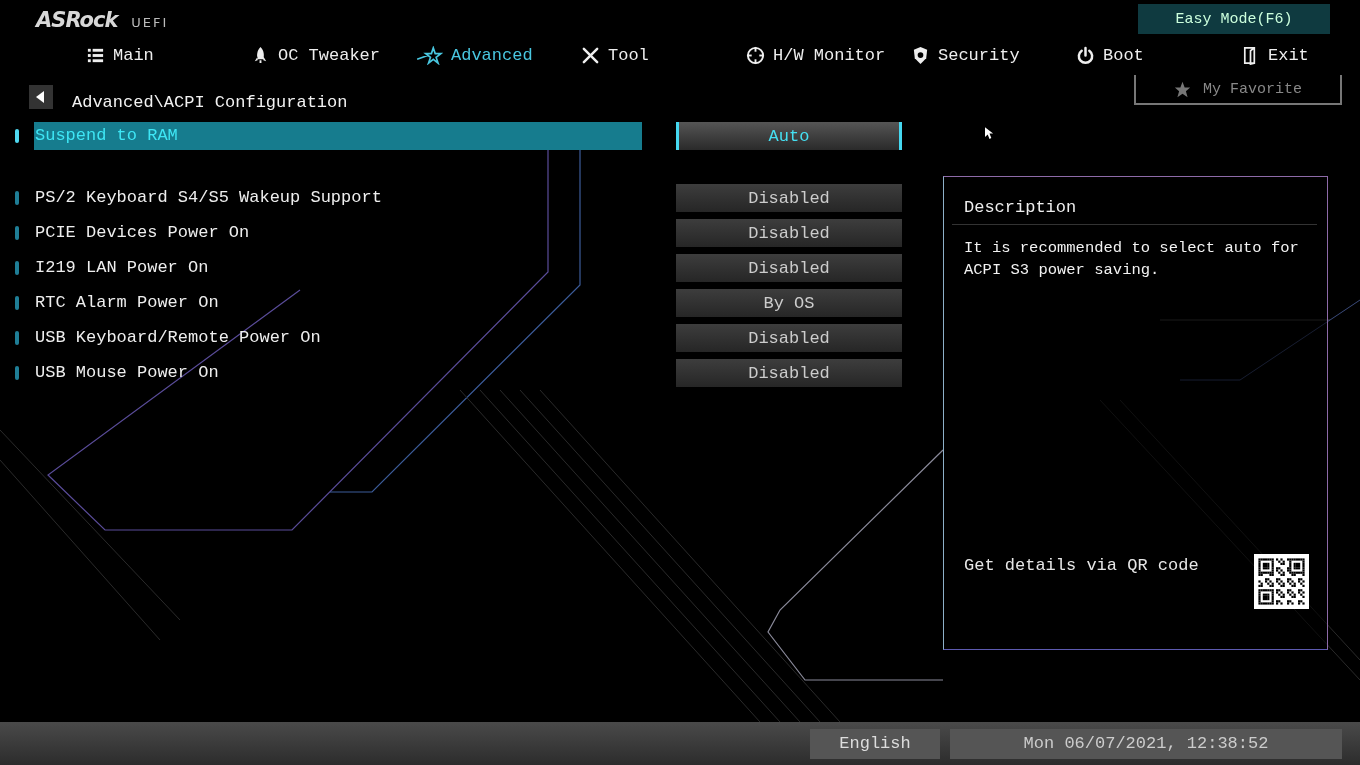 This screenshot has width=1360, height=765. I want to click on setting-label: I219 LAN Power On, so click(338, 268).